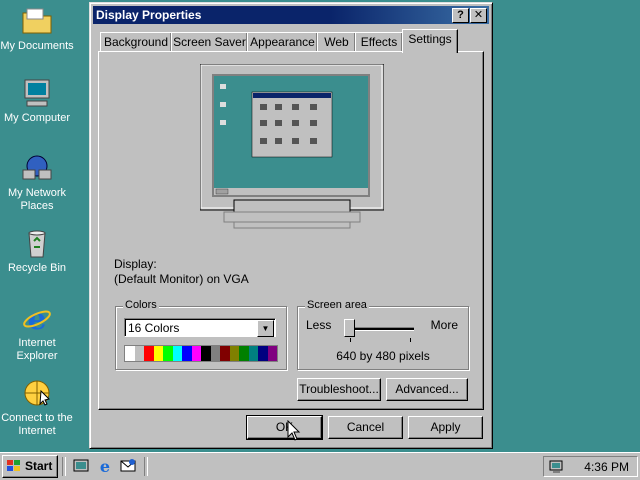  What do you see at coordinates (478, 15) in the screenshot?
I see `close-button: ✕` at bounding box center [478, 15].